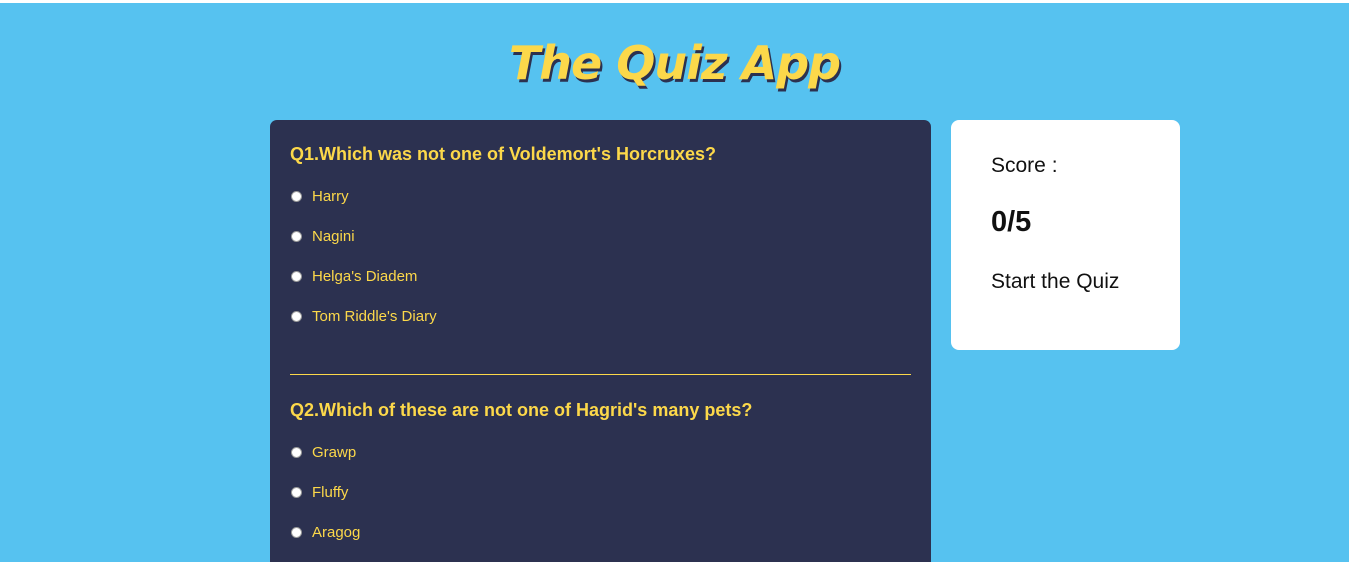  What do you see at coordinates (336, 532) in the screenshot?
I see `option-label: Aragog` at bounding box center [336, 532].